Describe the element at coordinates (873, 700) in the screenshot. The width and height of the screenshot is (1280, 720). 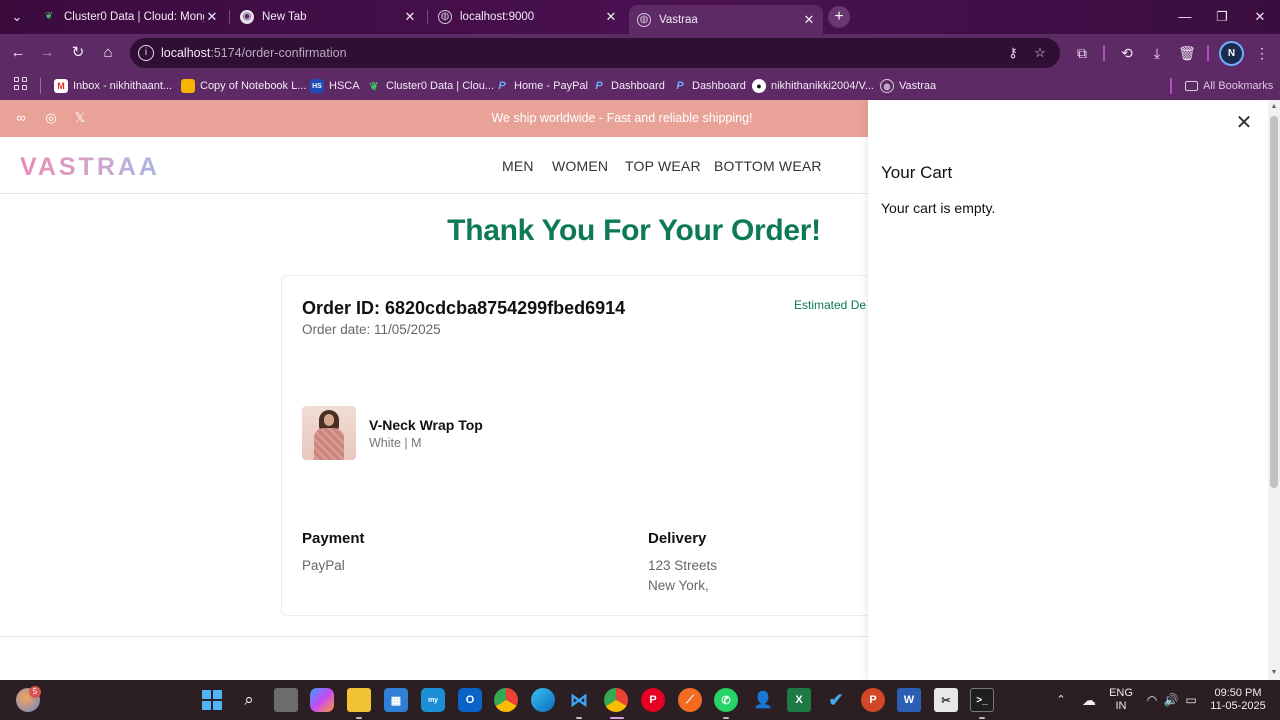
I see `powerpoint-icon: P` at that location.